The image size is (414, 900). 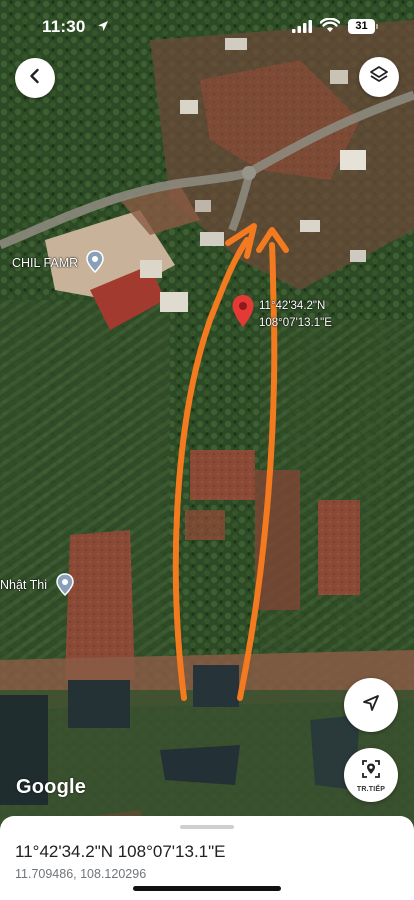 What do you see at coordinates (64, 26) in the screenshot?
I see `status-time: 11:30` at bounding box center [64, 26].